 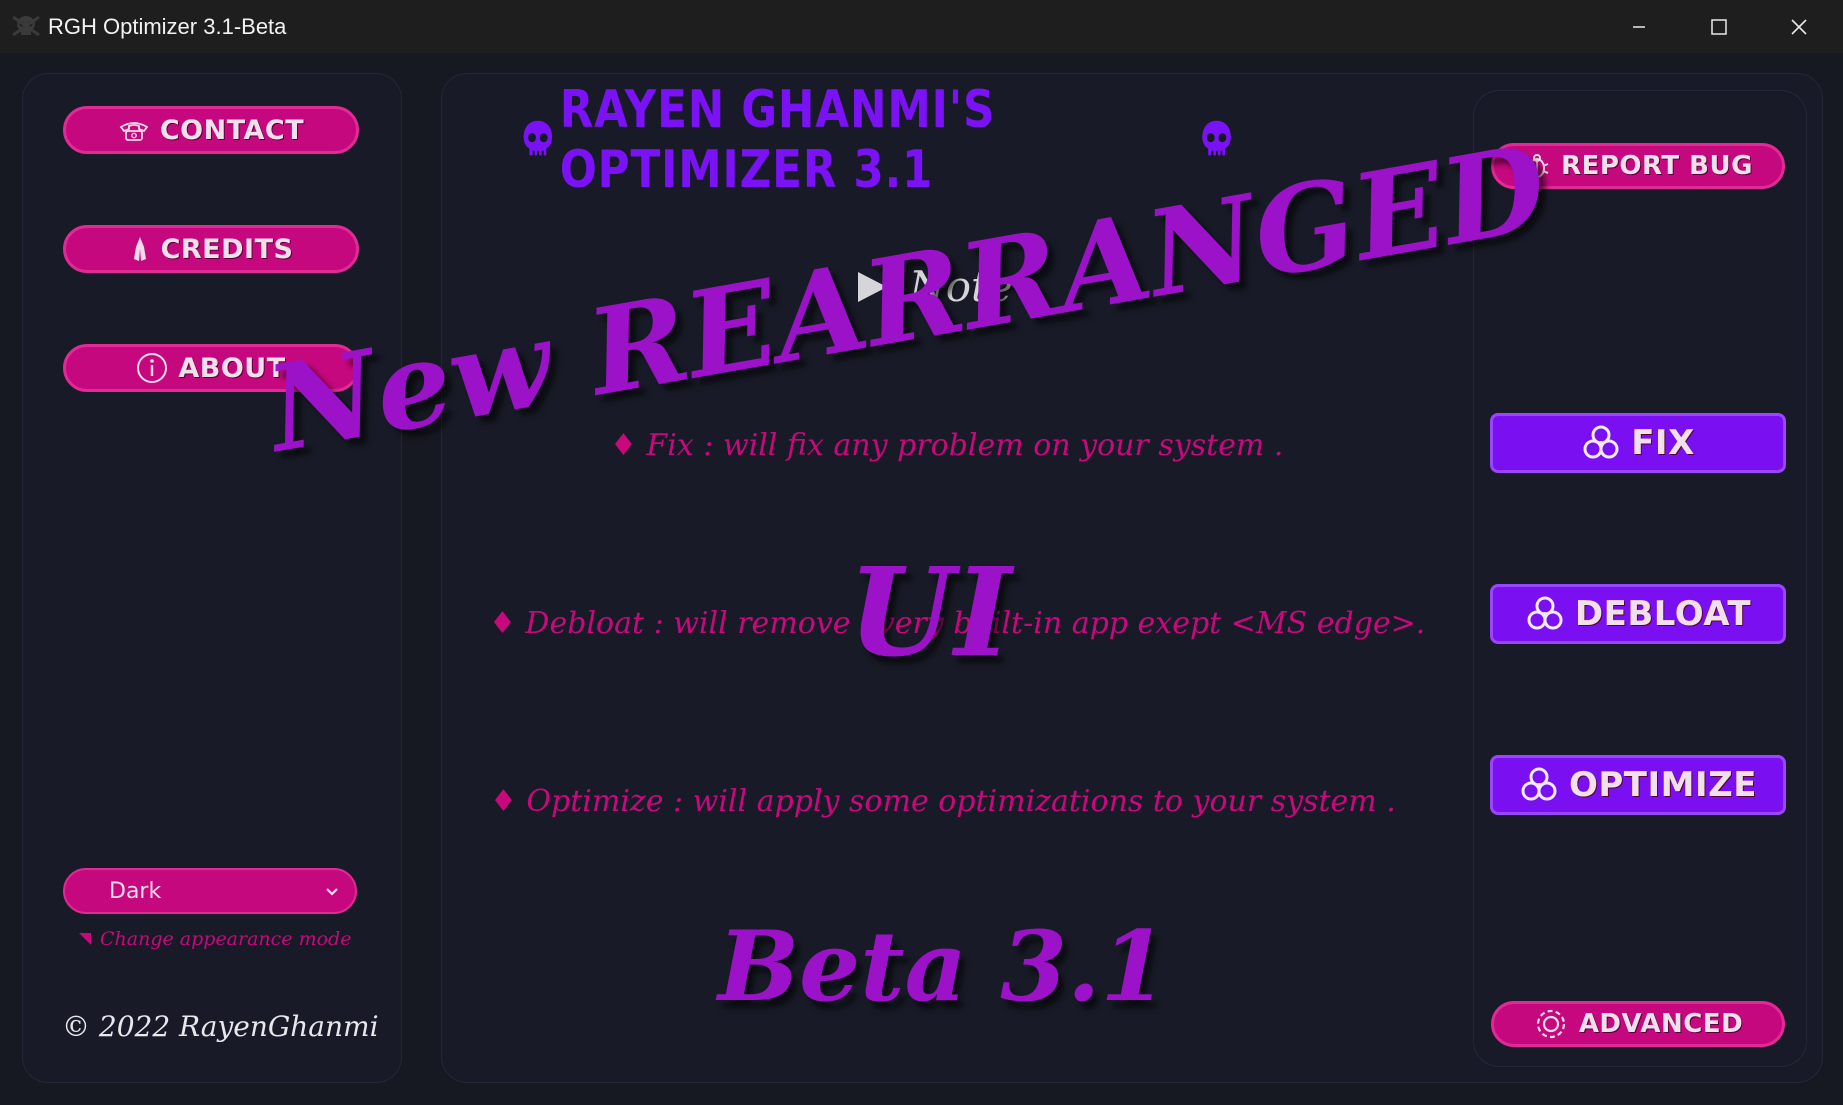 I want to click on advanced-label: ADVANCED, so click(x=1661, y=1024).